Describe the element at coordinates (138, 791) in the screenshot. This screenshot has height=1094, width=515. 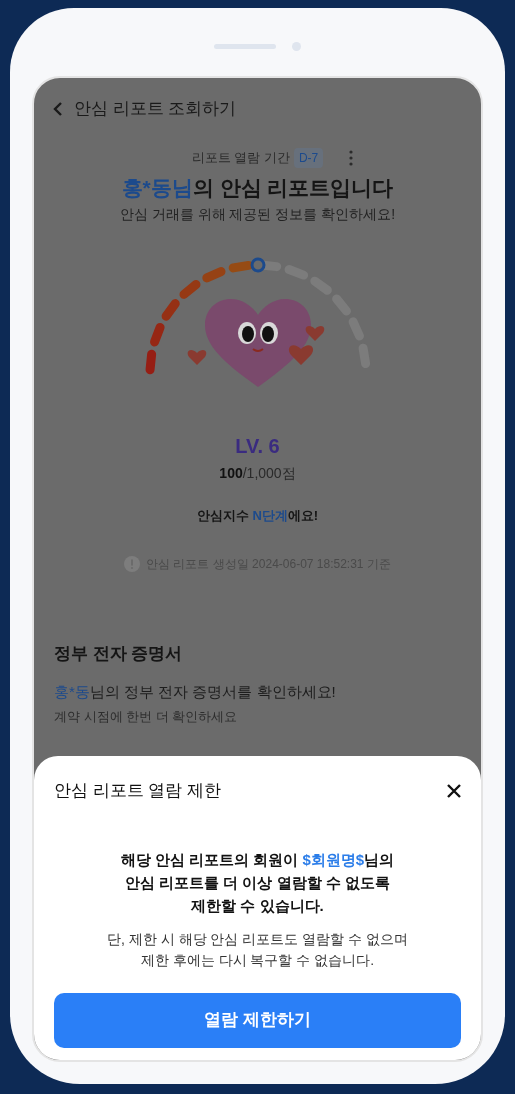
I see `sheet-title: 안심 리포트 열람 제한` at that location.